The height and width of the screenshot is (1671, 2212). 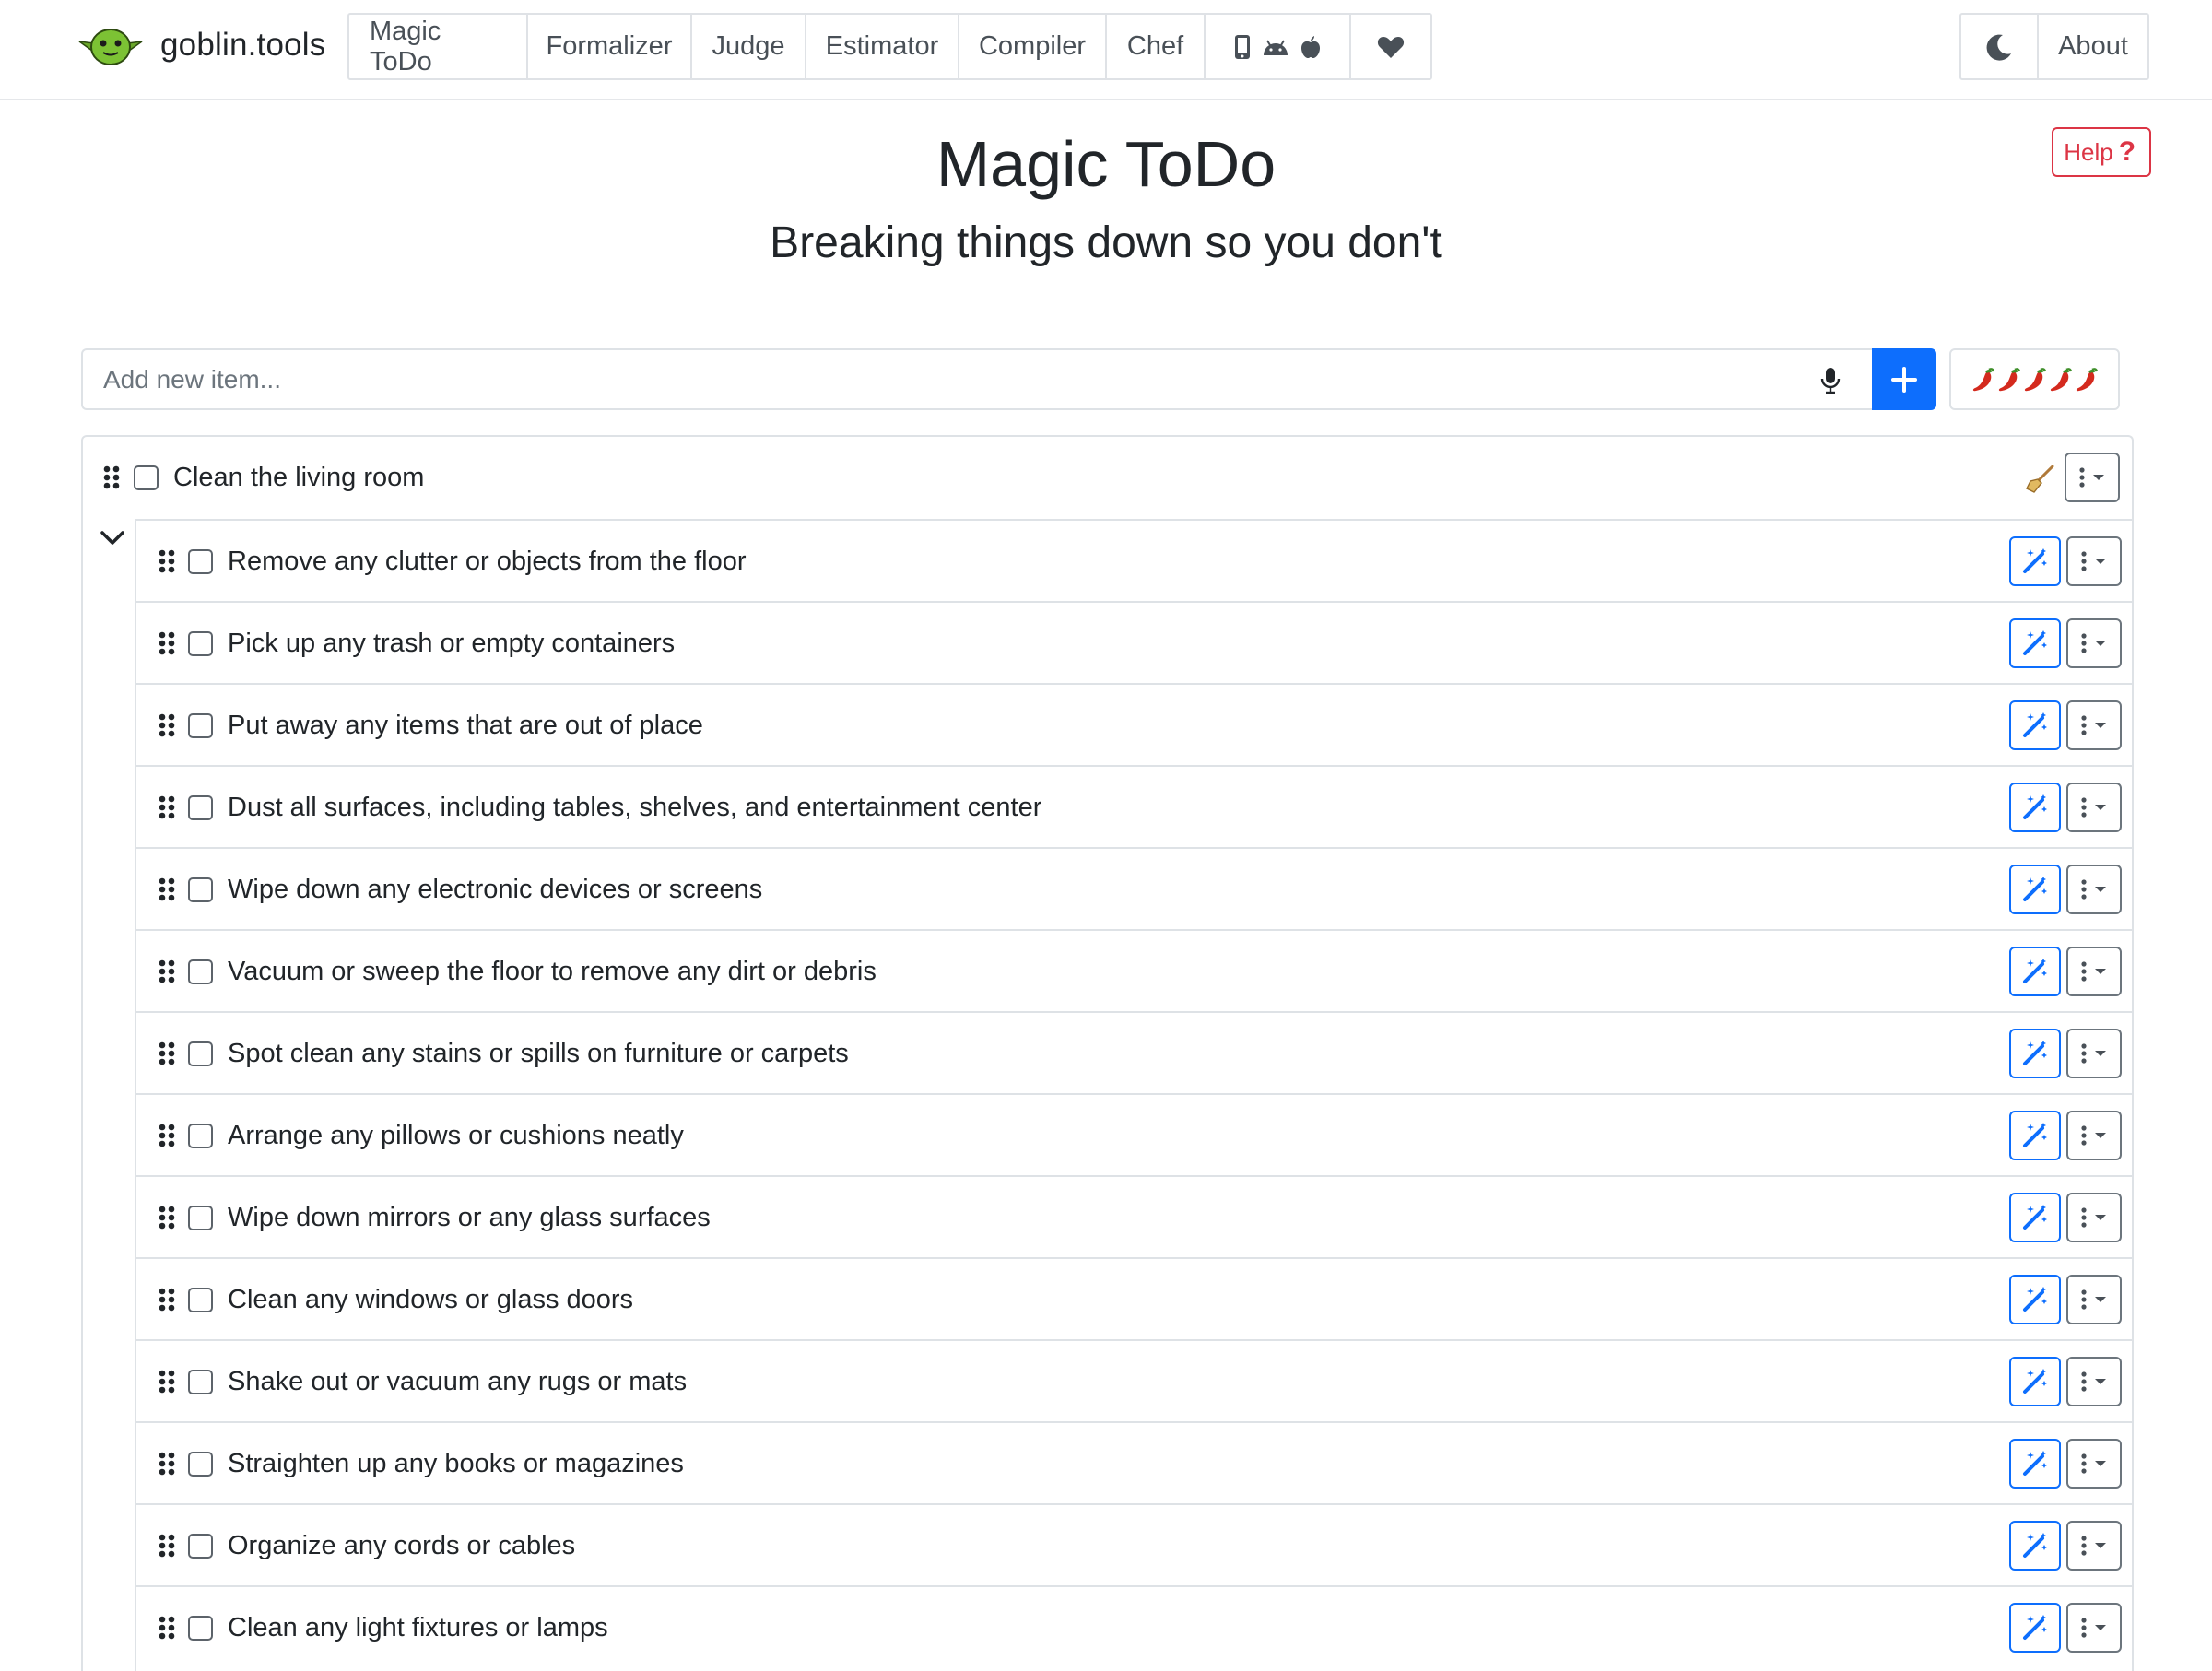 What do you see at coordinates (882, 46) in the screenshot?
I see `nav-estimator: Estimator` at bounding box center [882, 46].